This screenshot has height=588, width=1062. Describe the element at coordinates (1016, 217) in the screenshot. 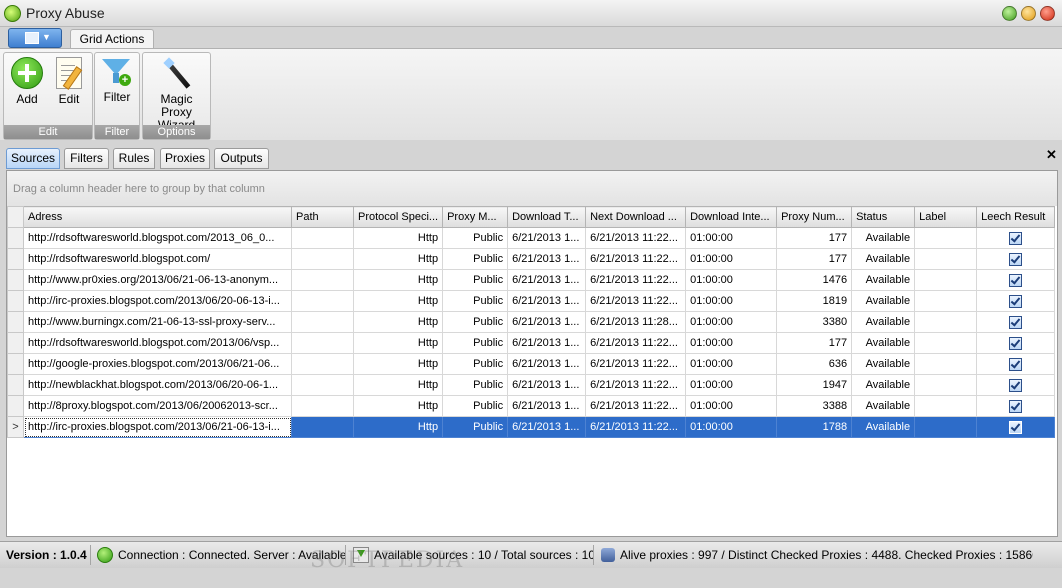

I see `column-header-leech-result: Leech Result` at that location.